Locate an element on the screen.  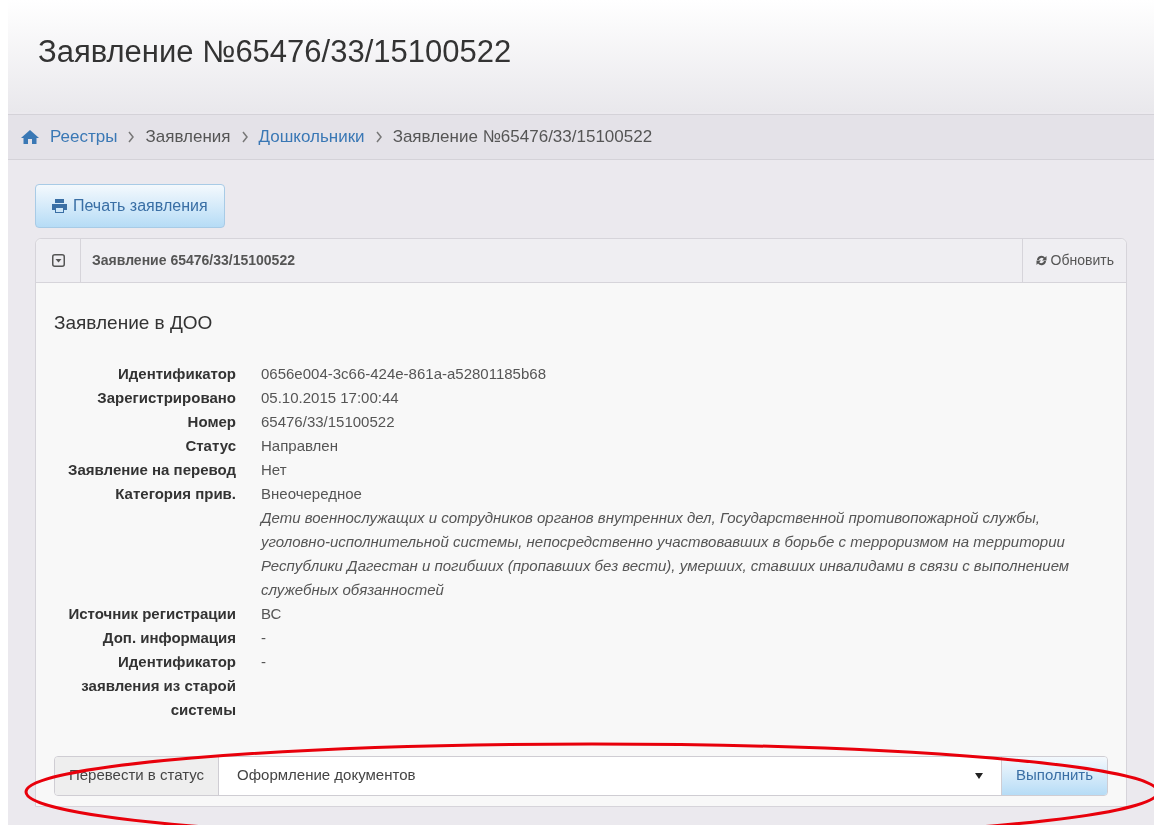
print-button: Печать заявления is located at coordinates (130, 206).